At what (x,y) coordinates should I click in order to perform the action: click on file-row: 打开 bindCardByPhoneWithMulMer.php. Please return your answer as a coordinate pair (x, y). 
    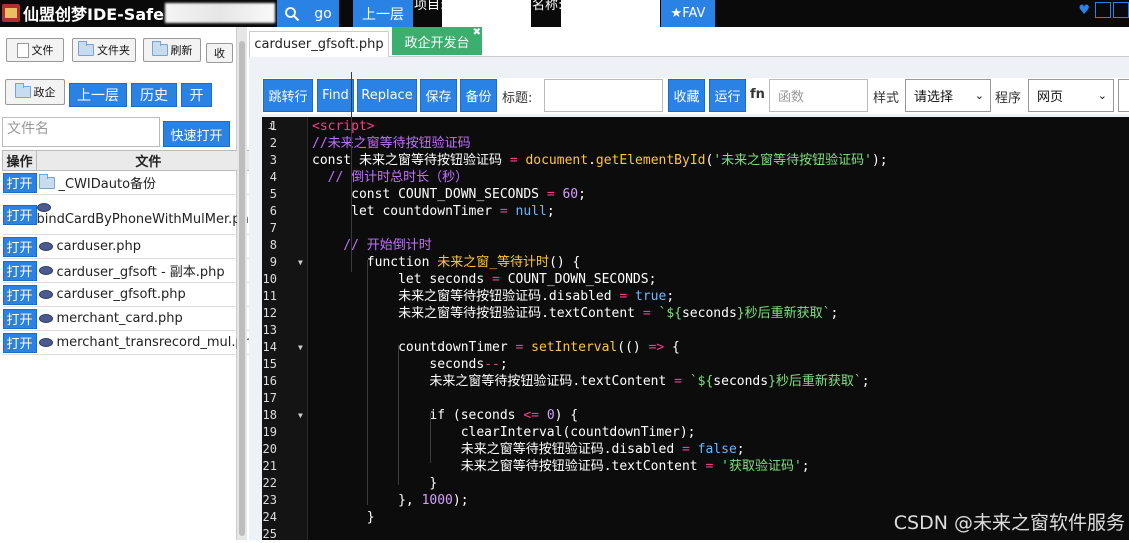
    Looking at the image, I should click on (131, 214).